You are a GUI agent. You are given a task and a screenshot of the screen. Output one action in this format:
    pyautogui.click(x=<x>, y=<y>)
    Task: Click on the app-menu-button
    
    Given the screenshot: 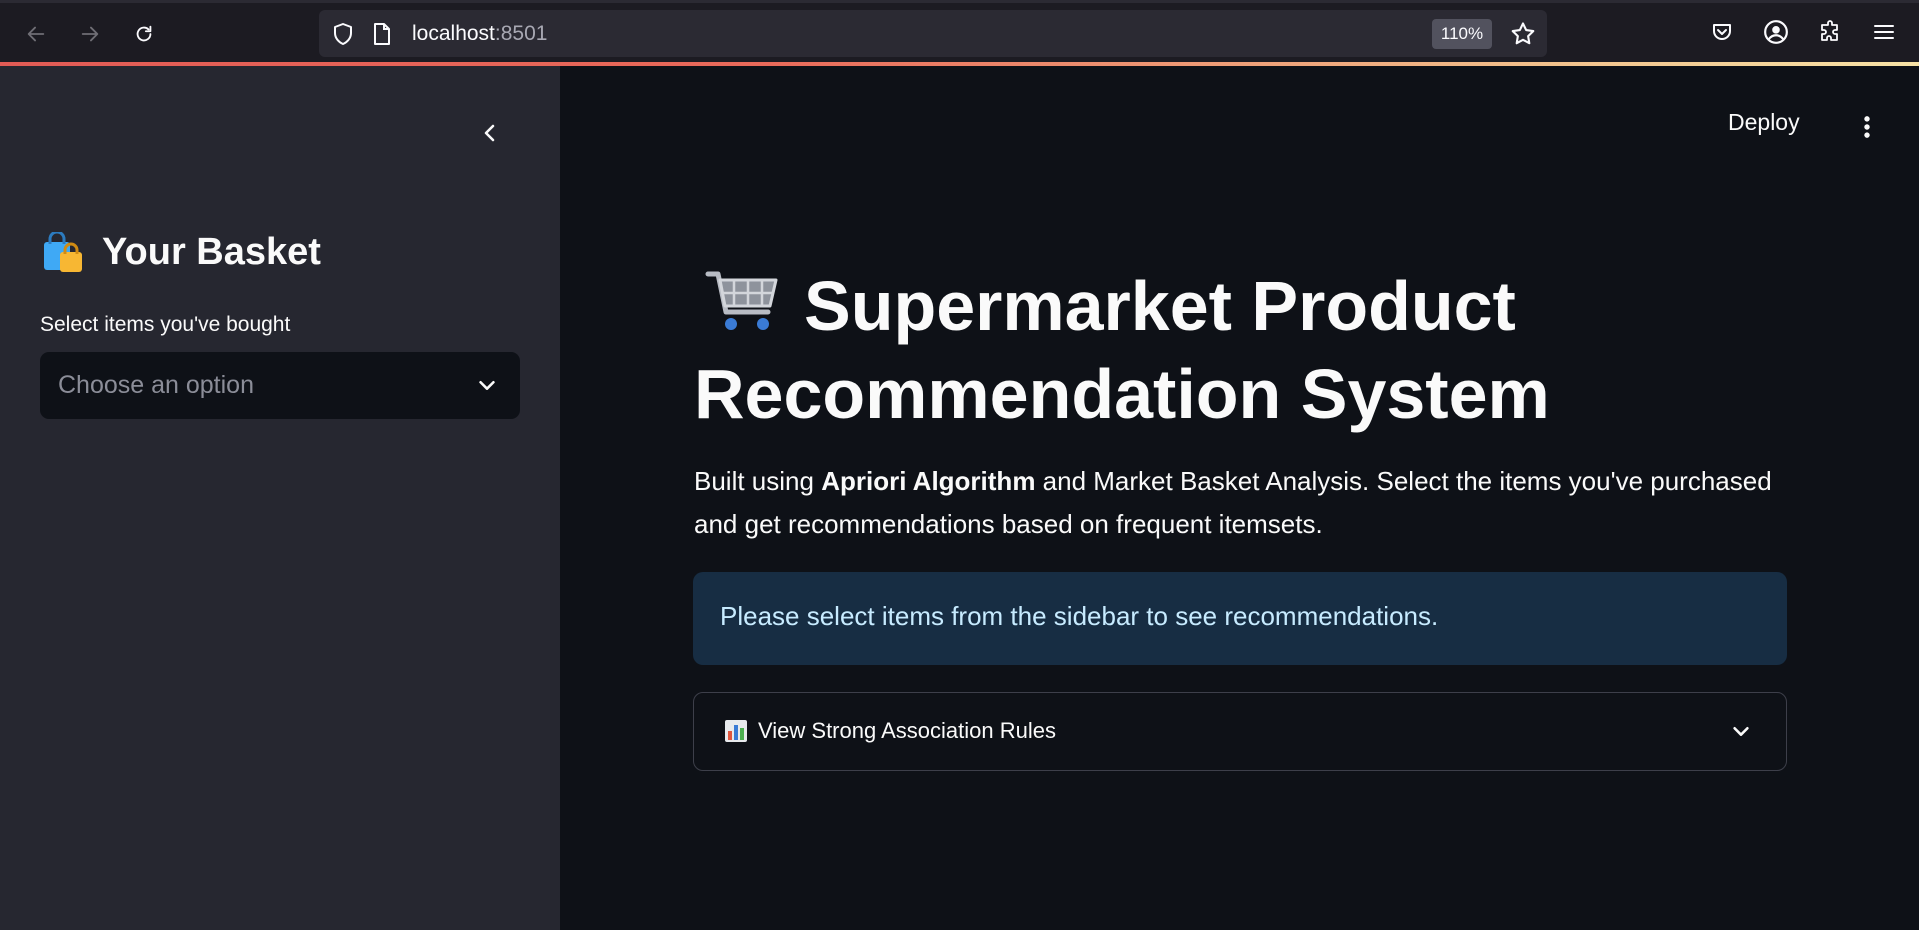 What is the action you would take?
    pyautogui.click(x=1884, y=32)
    